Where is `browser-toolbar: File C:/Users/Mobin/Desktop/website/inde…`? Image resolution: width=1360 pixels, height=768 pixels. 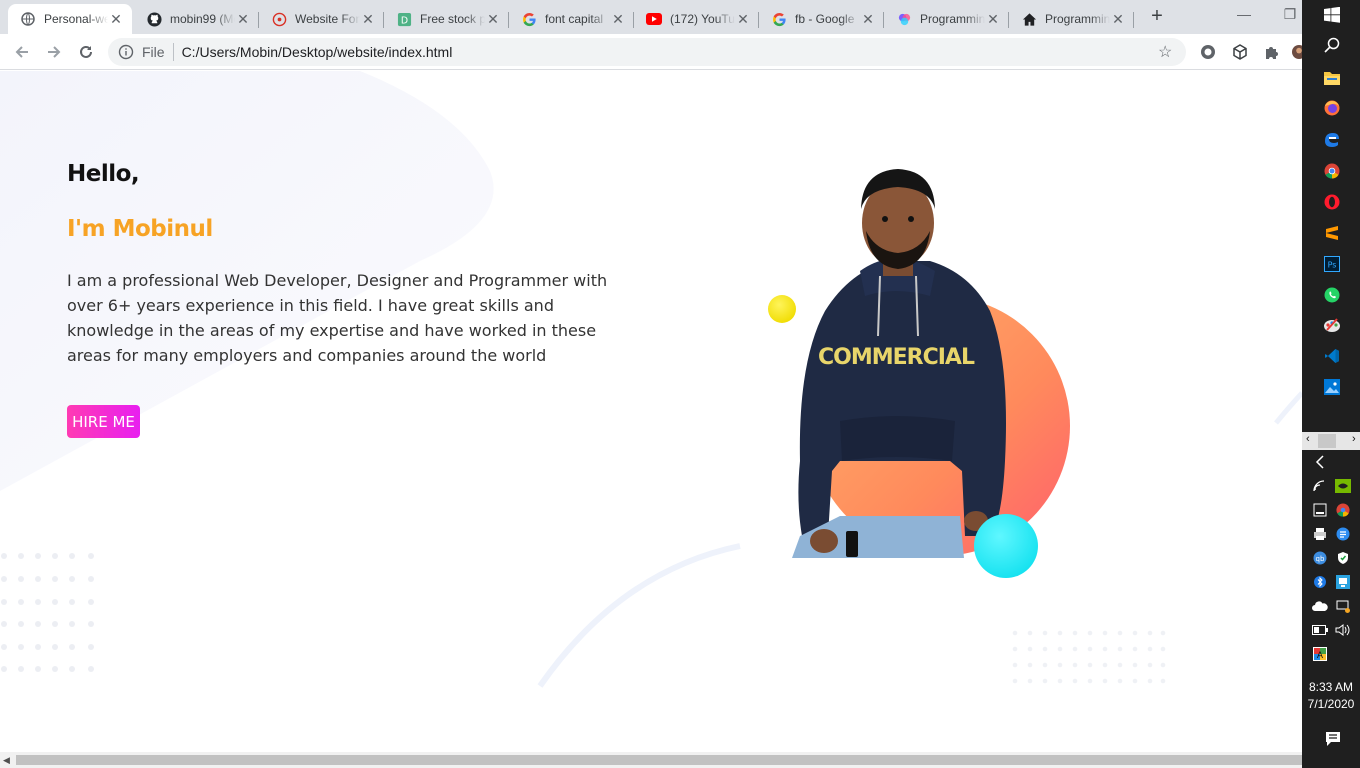
browser-toolbar: File C:/Users/Mobin/Desktop/website/inde… is located at coordinates (651, 52).